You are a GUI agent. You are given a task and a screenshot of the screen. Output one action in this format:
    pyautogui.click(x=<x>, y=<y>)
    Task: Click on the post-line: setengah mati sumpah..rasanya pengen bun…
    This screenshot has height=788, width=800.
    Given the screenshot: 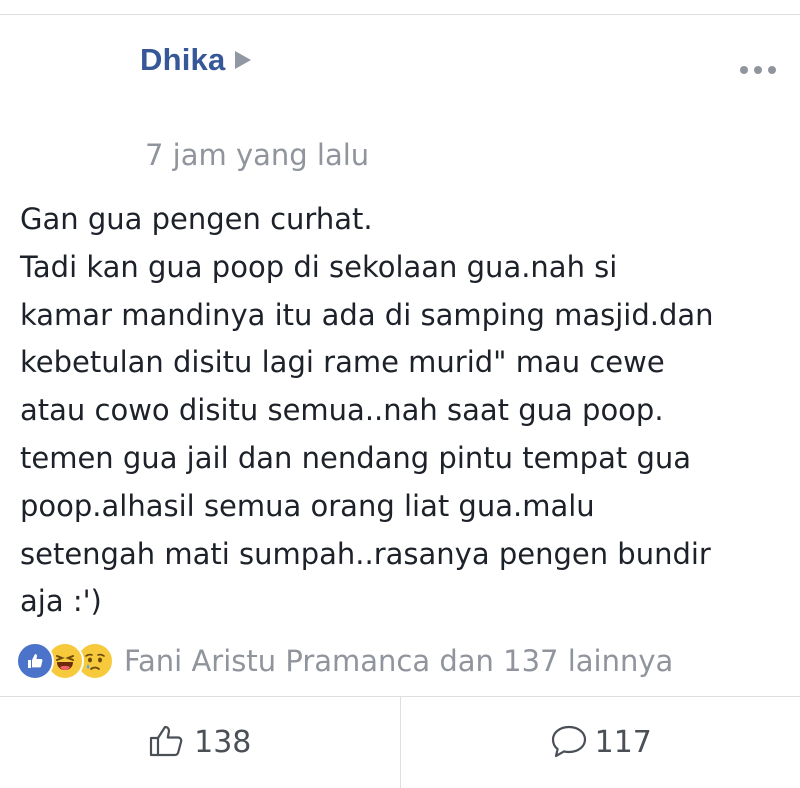 What is the action you would take?
    pyautogui.click(x=365, y=553)
    